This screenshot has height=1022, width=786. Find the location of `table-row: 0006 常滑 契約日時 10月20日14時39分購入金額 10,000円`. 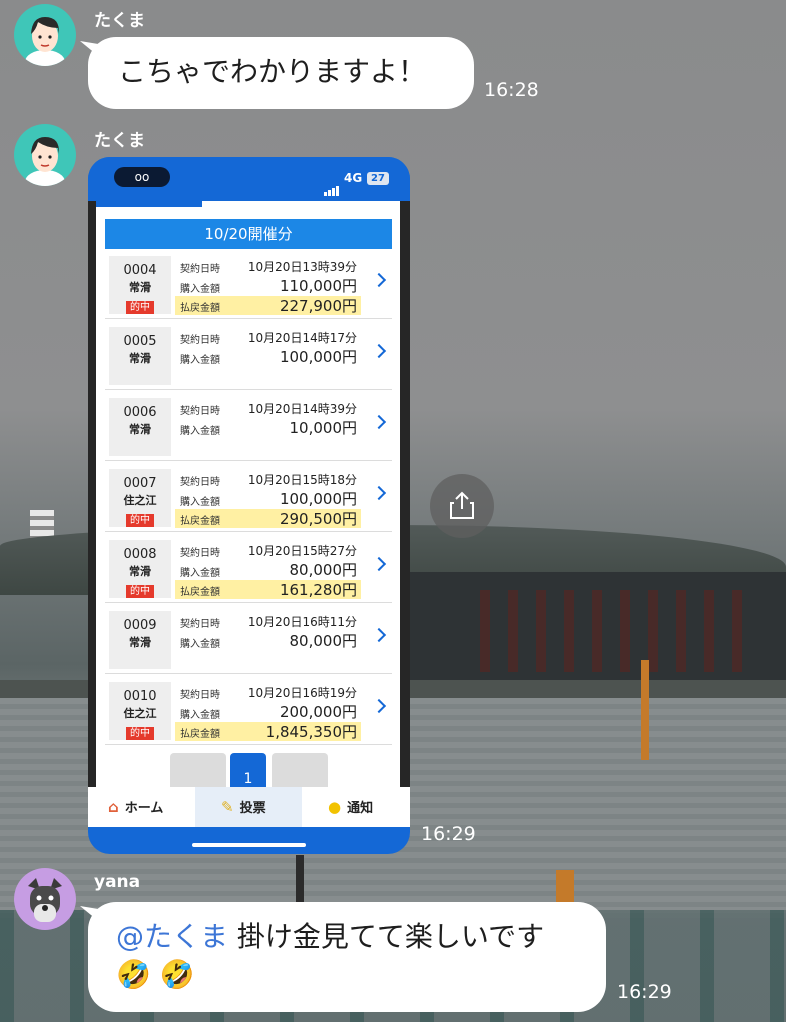

table-row: 0006 常滑 契約日時 10月20日14時39分購入金額 10,000円 is located at coordinates (248, 427).